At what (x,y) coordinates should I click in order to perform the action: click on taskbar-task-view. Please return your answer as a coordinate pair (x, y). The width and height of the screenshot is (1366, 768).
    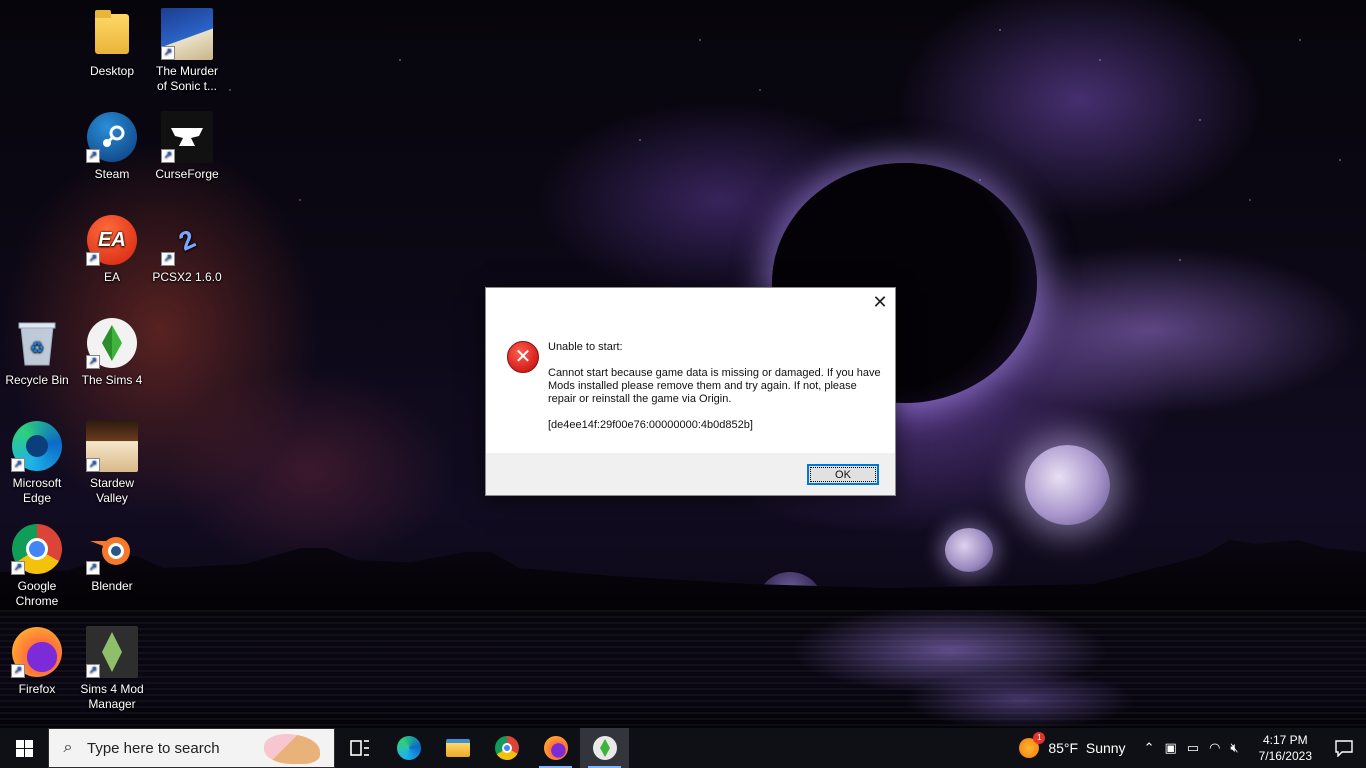
    Looking at the image, I should click on (359, 748).